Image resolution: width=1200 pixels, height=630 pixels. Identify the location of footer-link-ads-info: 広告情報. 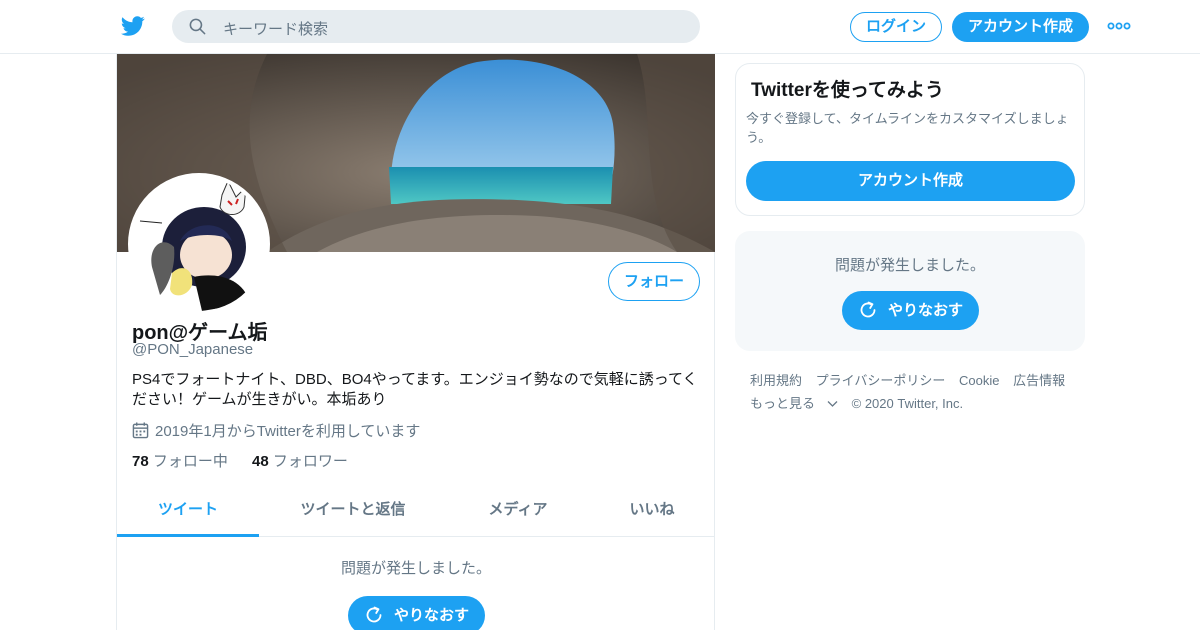
(1039, 380).